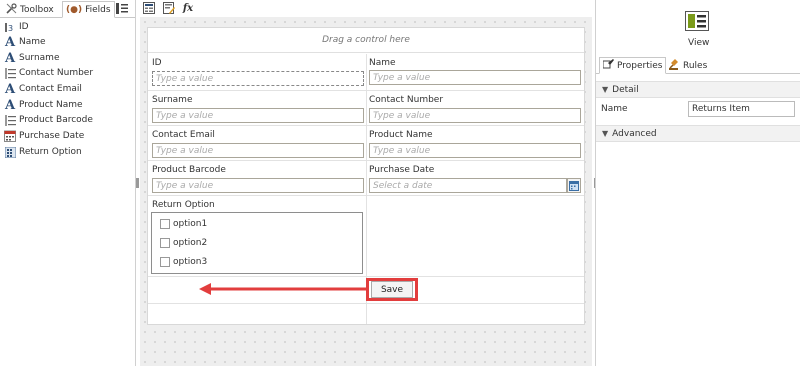 The height and width of the screenshot is (366, 800). I want to click on advanced-header-label: Advanced, so click(634, 133).